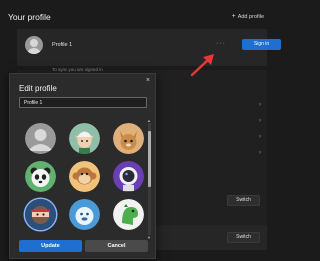 Image resolution: width=320 pixels, height=261 pixels. I want to click on avatar-panda, so click(40, 176).